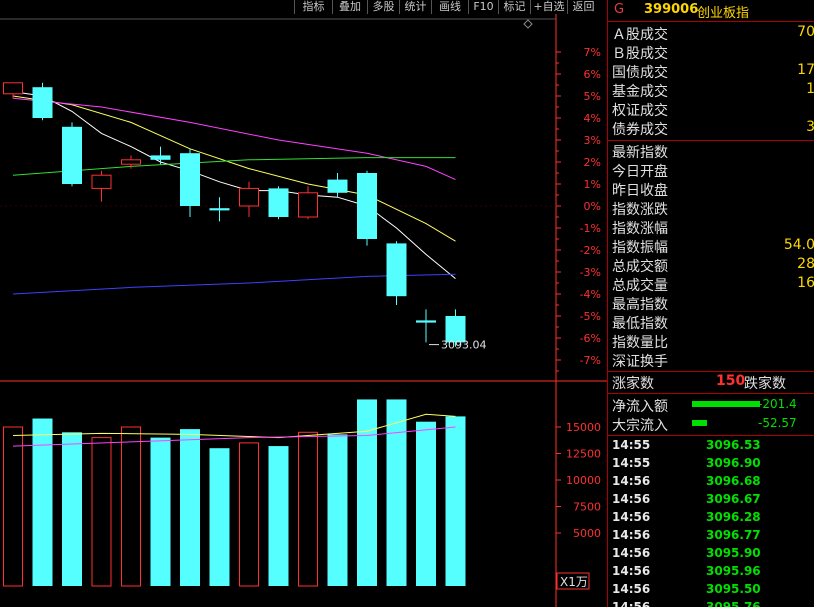  Describe the element at coordinates (640, 286) in the screenshot. I see `stat-label: 总成交量` at that location.